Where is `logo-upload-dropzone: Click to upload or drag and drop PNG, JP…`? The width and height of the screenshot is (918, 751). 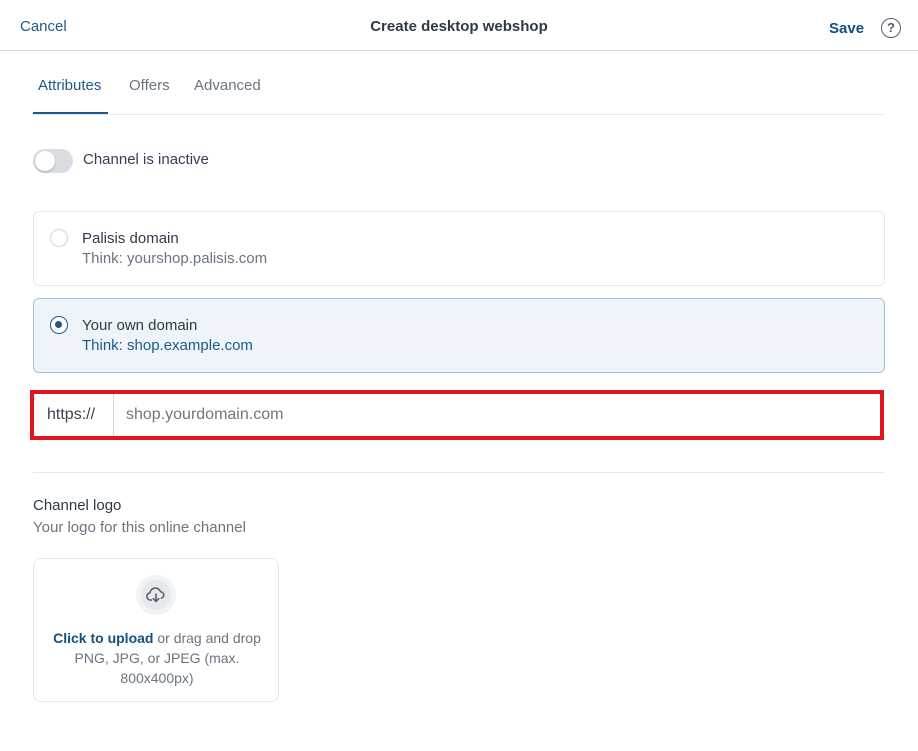 logo-upload-dropzone: Click to upload or drag and drop PNG, JP… is located at coordinates (156, 630).